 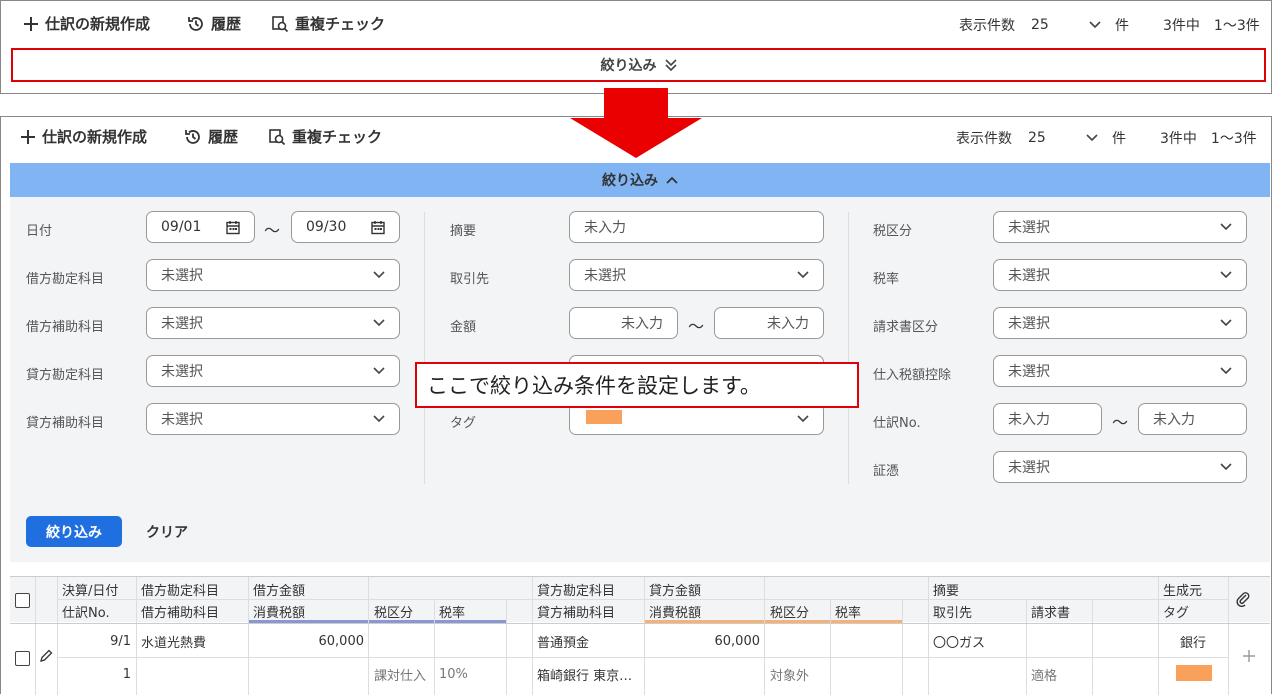 What do you see at coordinates (200, 227) in the screenshot?
I see `date-from-input: 09/01` at bounding box center [200, 227].